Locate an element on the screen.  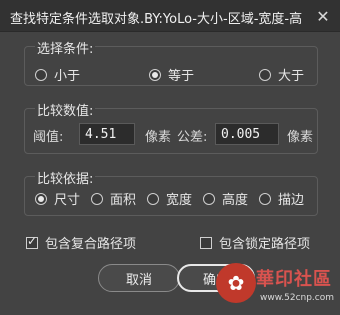
threshold-unit: 像素 is located at coordinates (158, 137).